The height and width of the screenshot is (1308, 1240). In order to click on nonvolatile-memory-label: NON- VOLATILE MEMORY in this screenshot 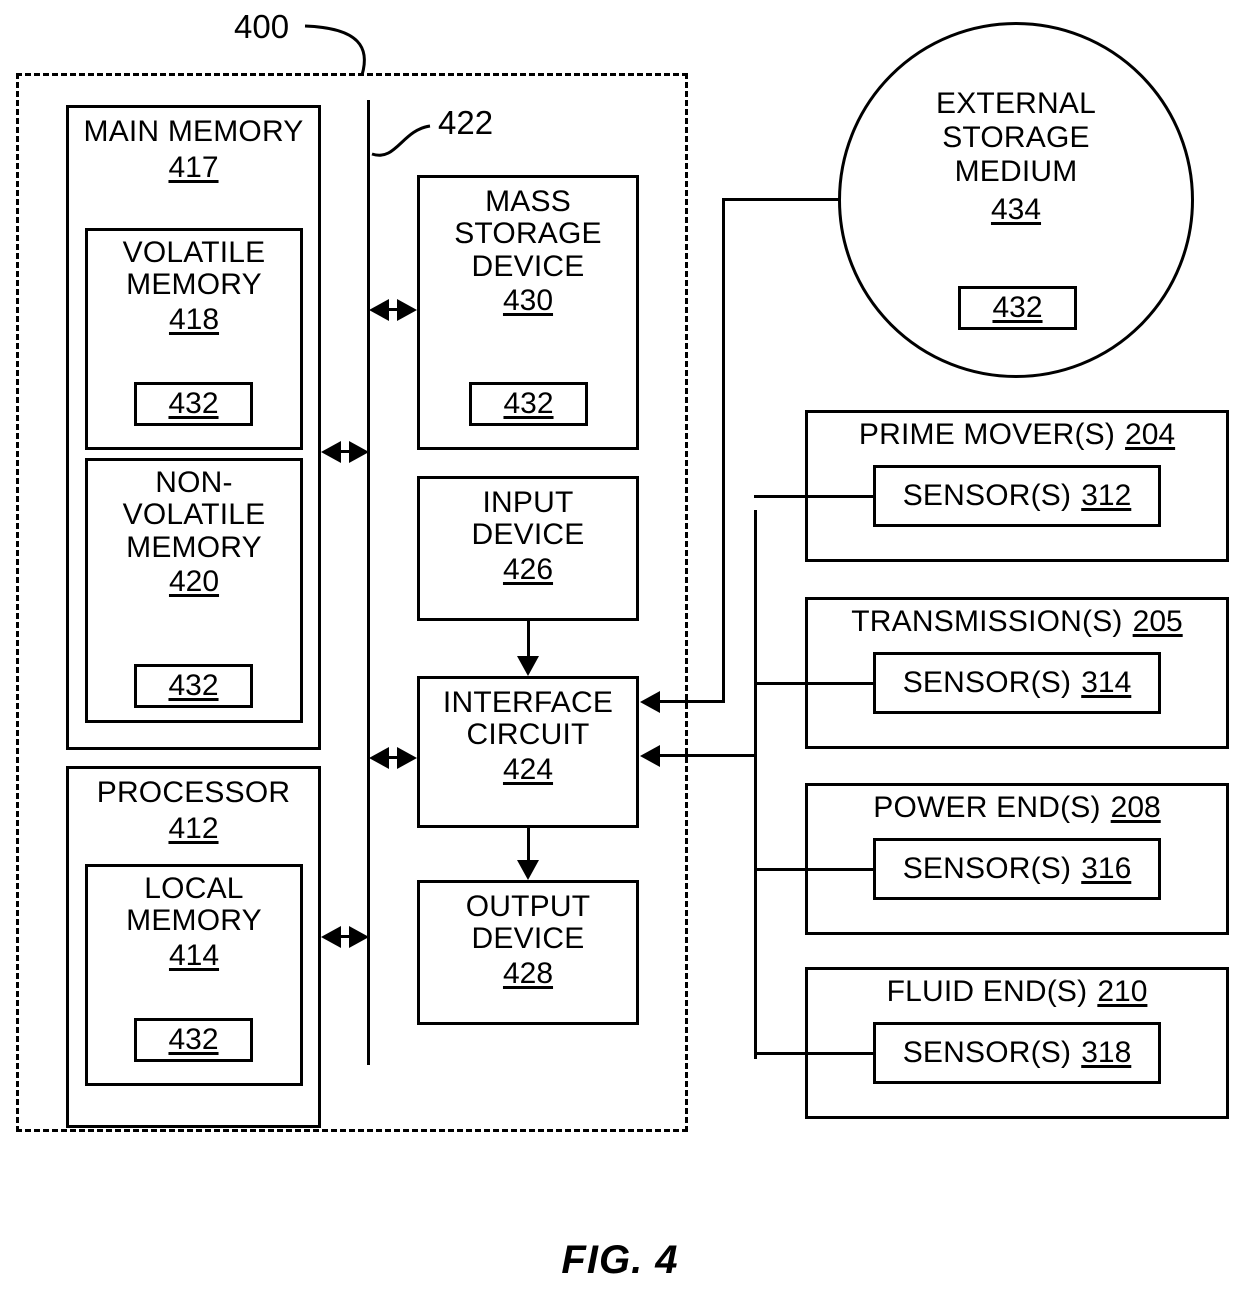, I will do `click(194, 515)`.